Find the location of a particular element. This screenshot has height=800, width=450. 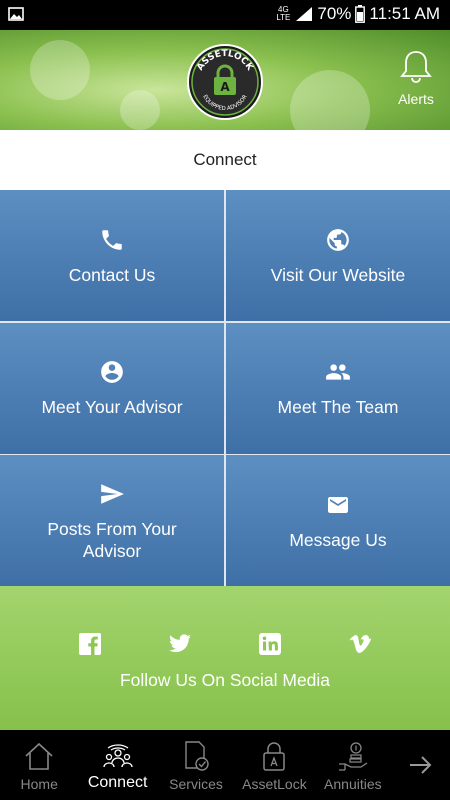

posts-from-advisor-tile: Posts From Your Advisor is located at coordinates (112, 520).